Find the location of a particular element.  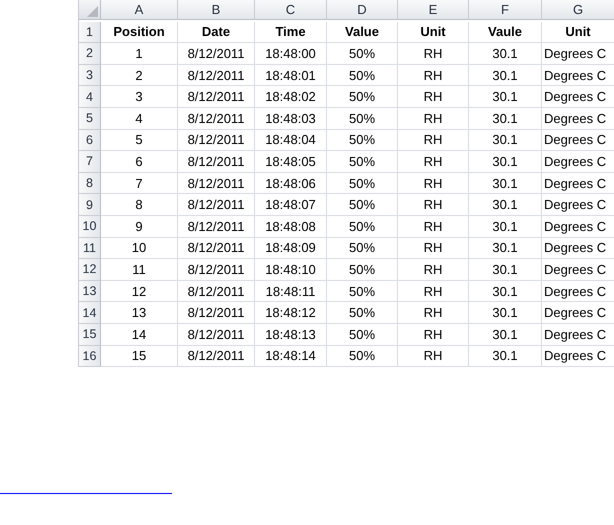

row-header: 2 is located at coordinates (90, 54).